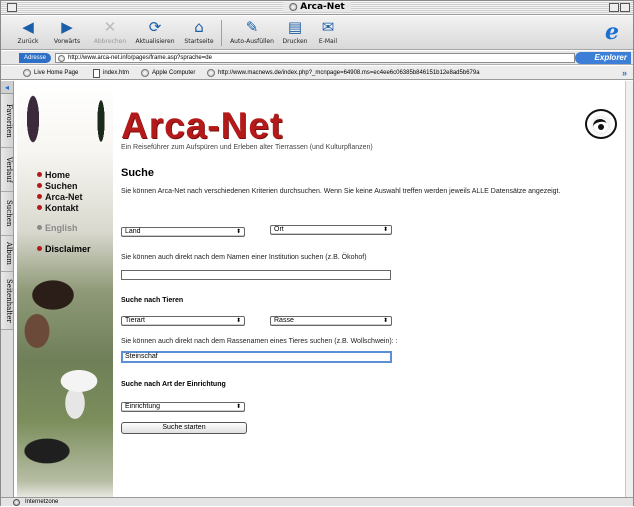  I want to click on rasse-select: Rasse ⬍, so click(331, 321).